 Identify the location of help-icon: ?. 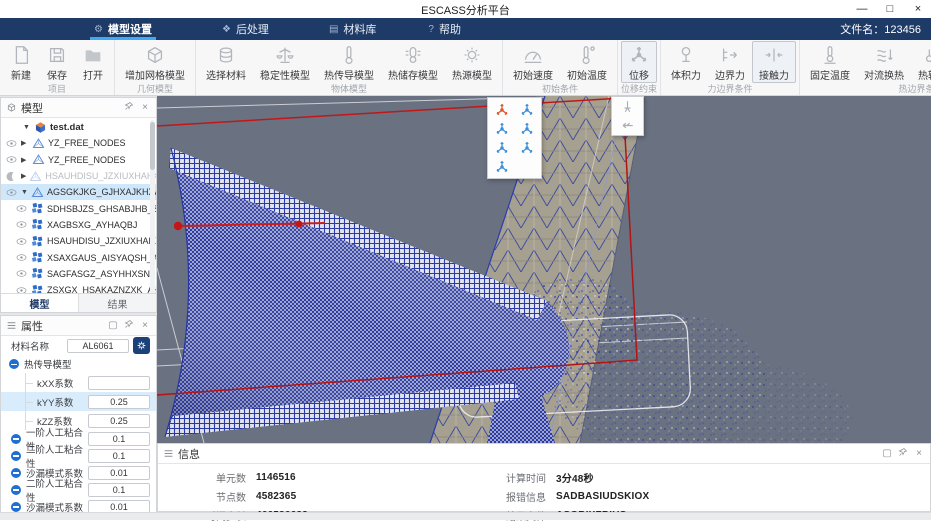
(431, 29).